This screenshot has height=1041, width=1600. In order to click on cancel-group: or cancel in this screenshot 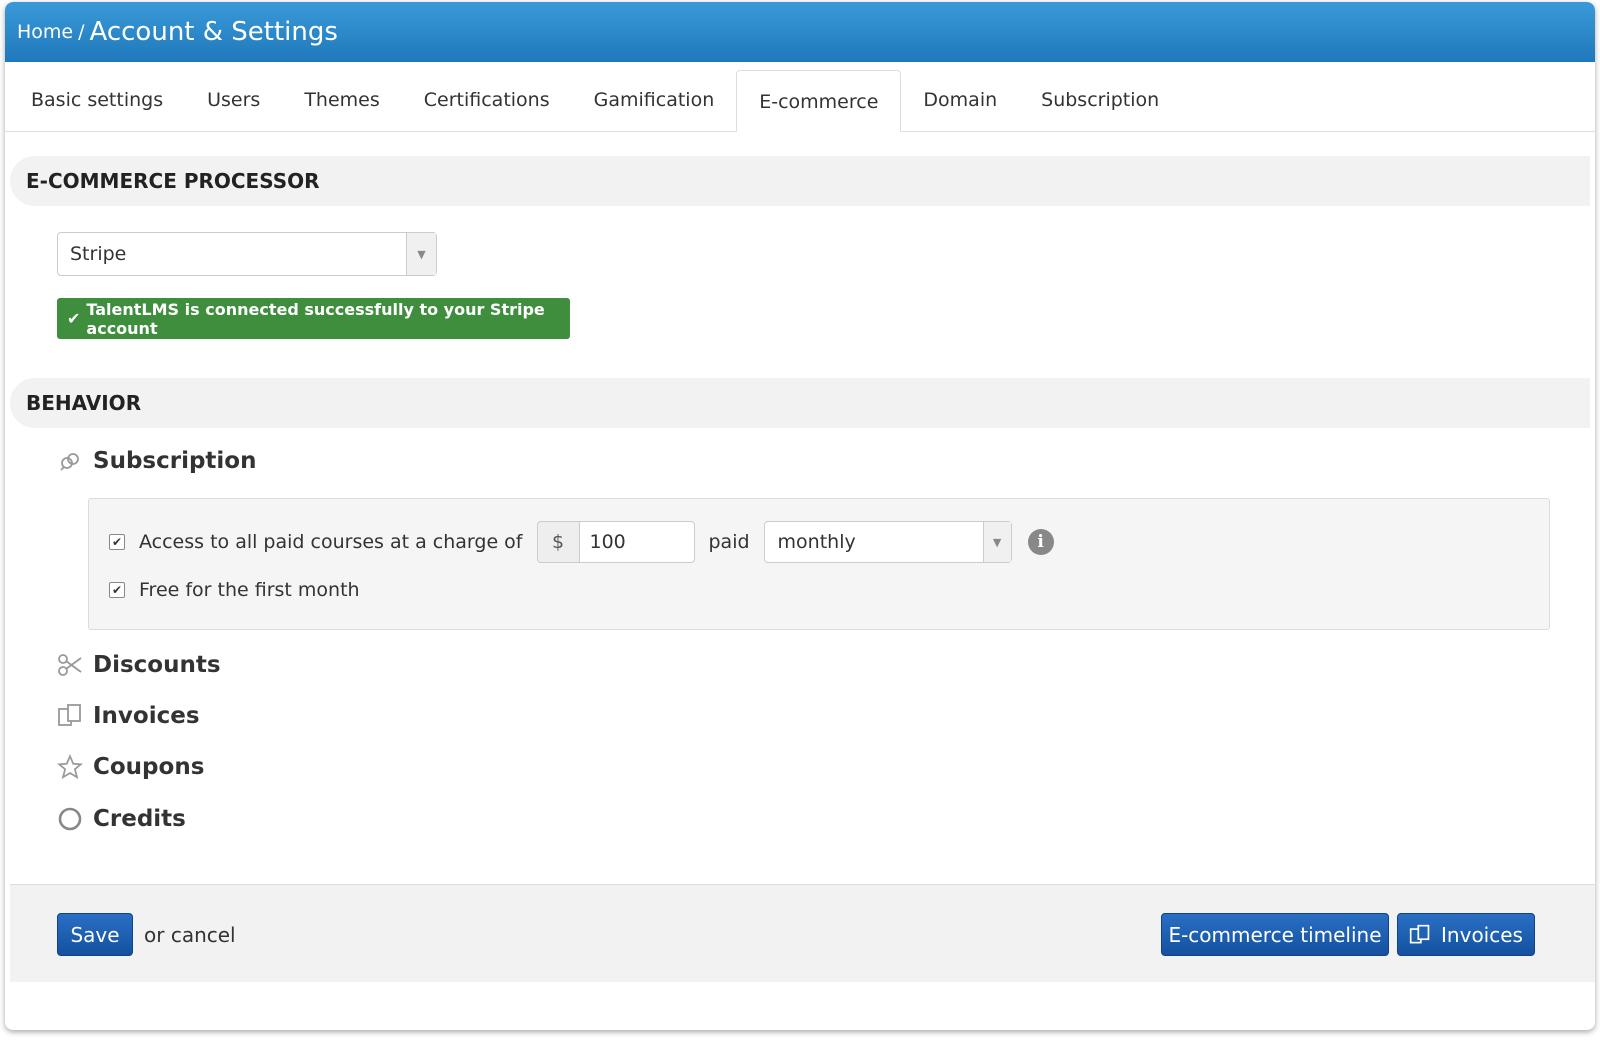, I will do `click(190, 935)`.